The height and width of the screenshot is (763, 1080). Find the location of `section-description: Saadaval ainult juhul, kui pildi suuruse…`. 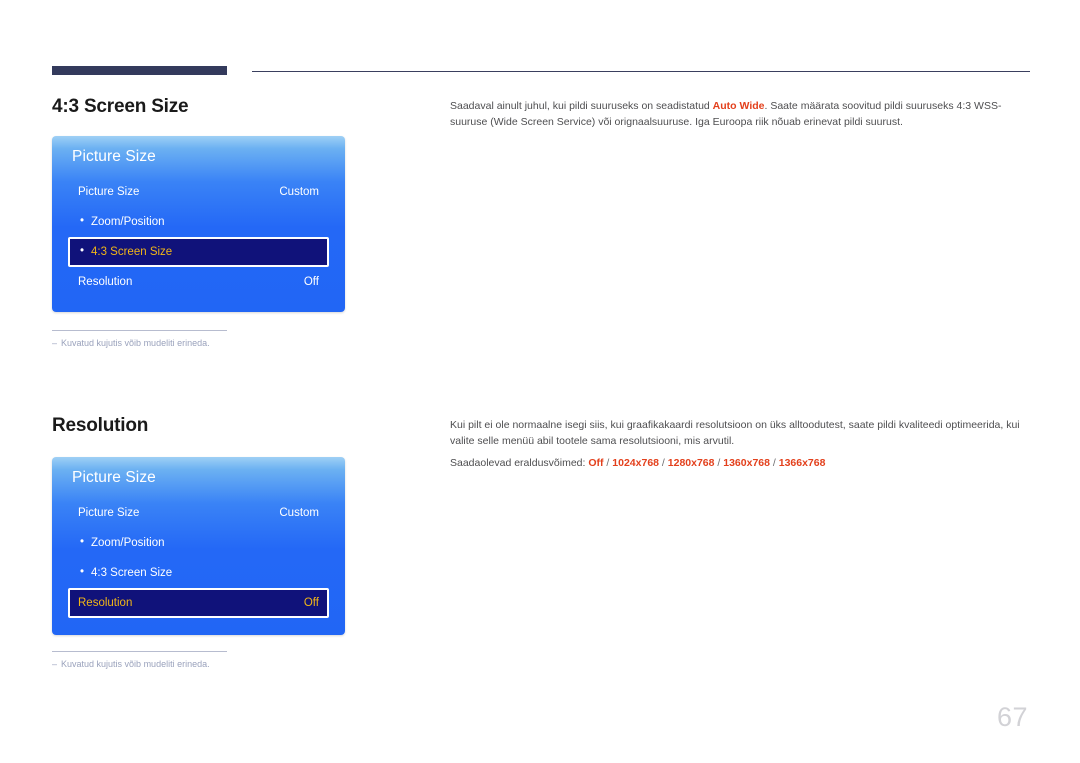

section-description: Saadaval ainult juhul, kui pildi suuruse… is located at coordinates (739, 114).